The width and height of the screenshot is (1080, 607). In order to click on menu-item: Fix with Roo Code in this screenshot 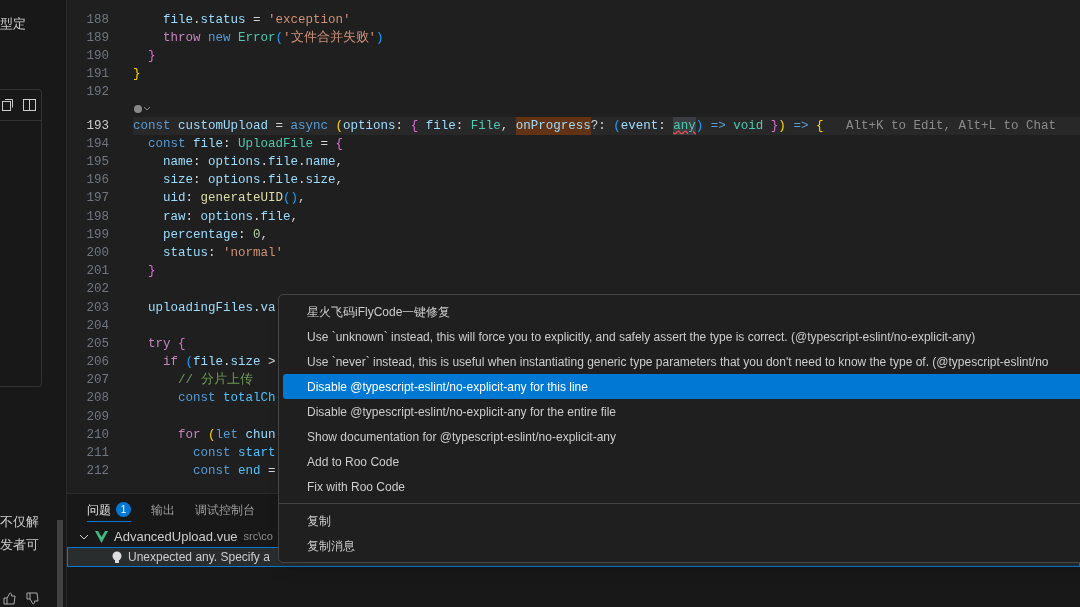, I will do `click(681, 486)`.